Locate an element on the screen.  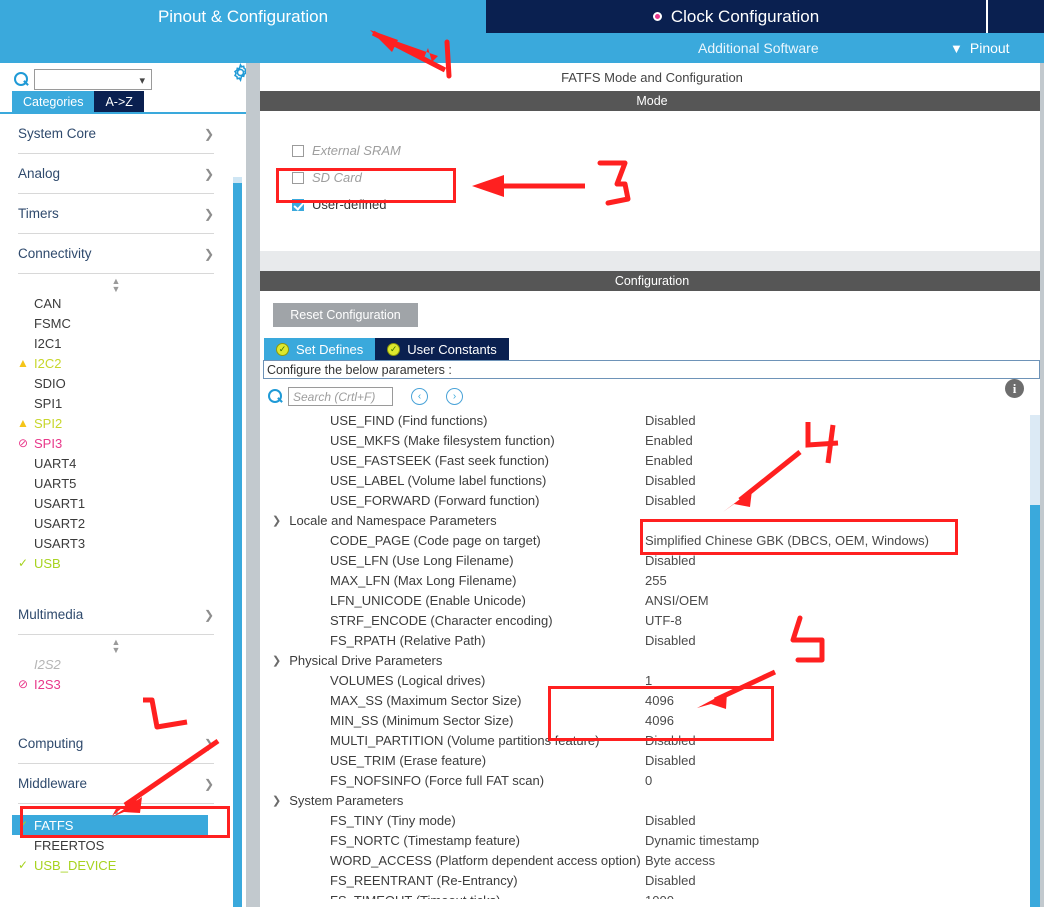
sidebar-item-i2s3: ⊘ I2S3 is located at coordinates (116, 684).